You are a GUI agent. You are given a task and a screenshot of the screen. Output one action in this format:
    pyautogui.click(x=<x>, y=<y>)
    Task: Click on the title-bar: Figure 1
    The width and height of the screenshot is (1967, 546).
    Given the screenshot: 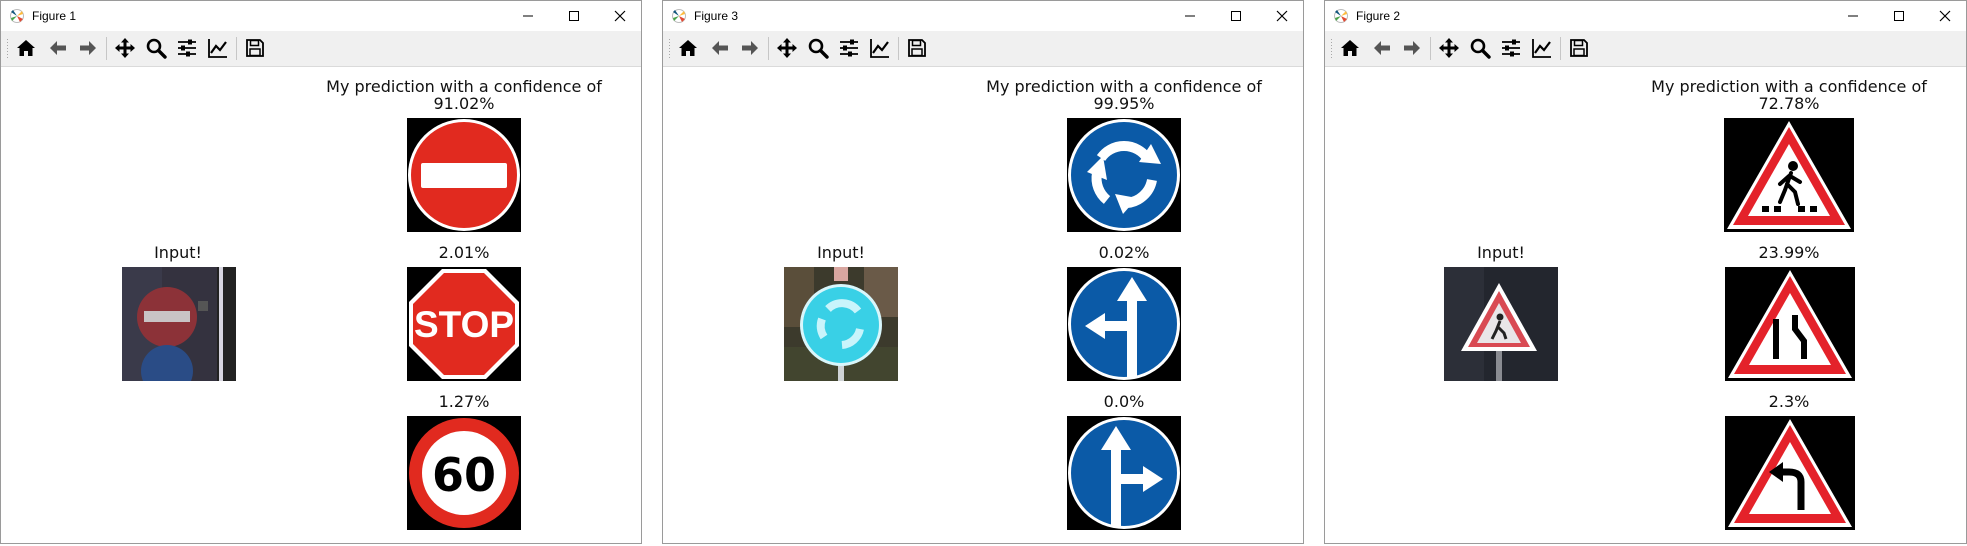 What is the action you would take?
    pyautogui.click(x=321, y=16)
    